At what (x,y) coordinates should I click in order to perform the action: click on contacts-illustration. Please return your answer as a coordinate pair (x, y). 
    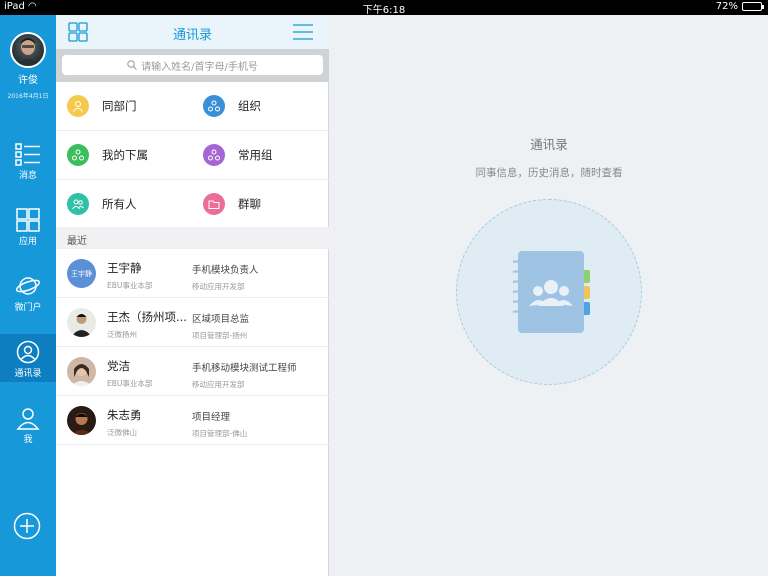
    Looking at the image, I should click on (549, 292).